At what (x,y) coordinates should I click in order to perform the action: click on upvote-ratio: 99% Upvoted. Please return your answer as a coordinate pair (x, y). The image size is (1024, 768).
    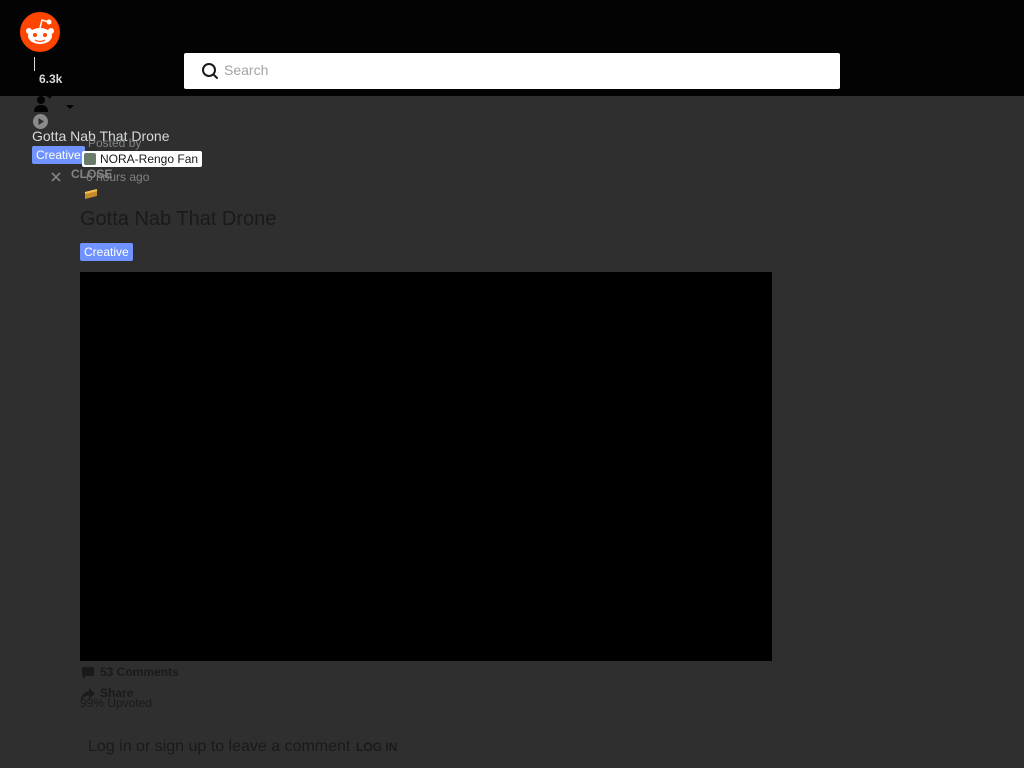
    Looking at the image, I should click on (116, 703).